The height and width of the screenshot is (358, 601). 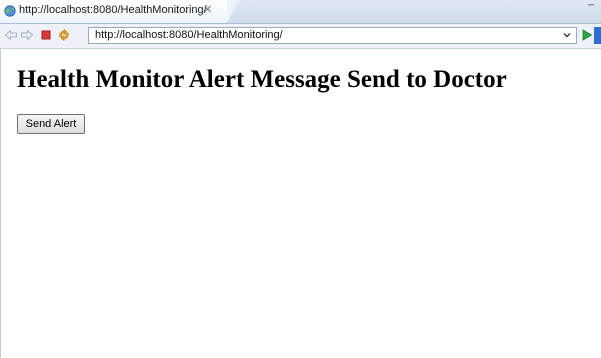 I want to click on forward-arrow-icon, so click(x=27, y=35).